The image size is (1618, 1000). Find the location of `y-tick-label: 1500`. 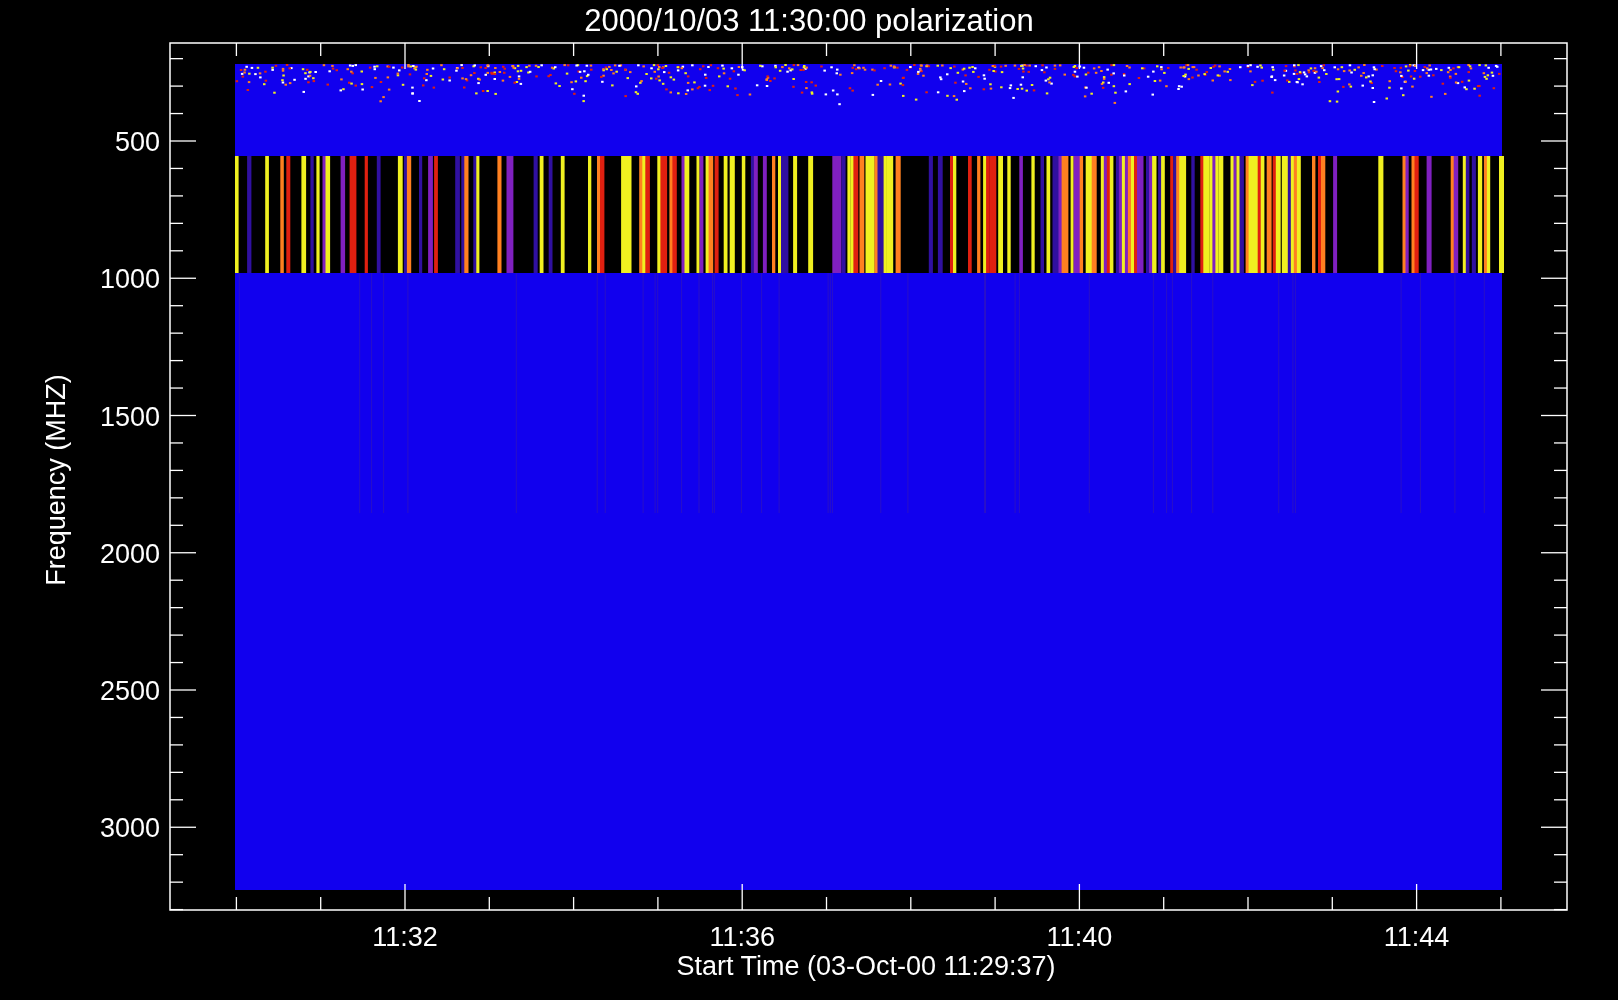

y-tick-label: 1500 is located at coordinates (129, 416).